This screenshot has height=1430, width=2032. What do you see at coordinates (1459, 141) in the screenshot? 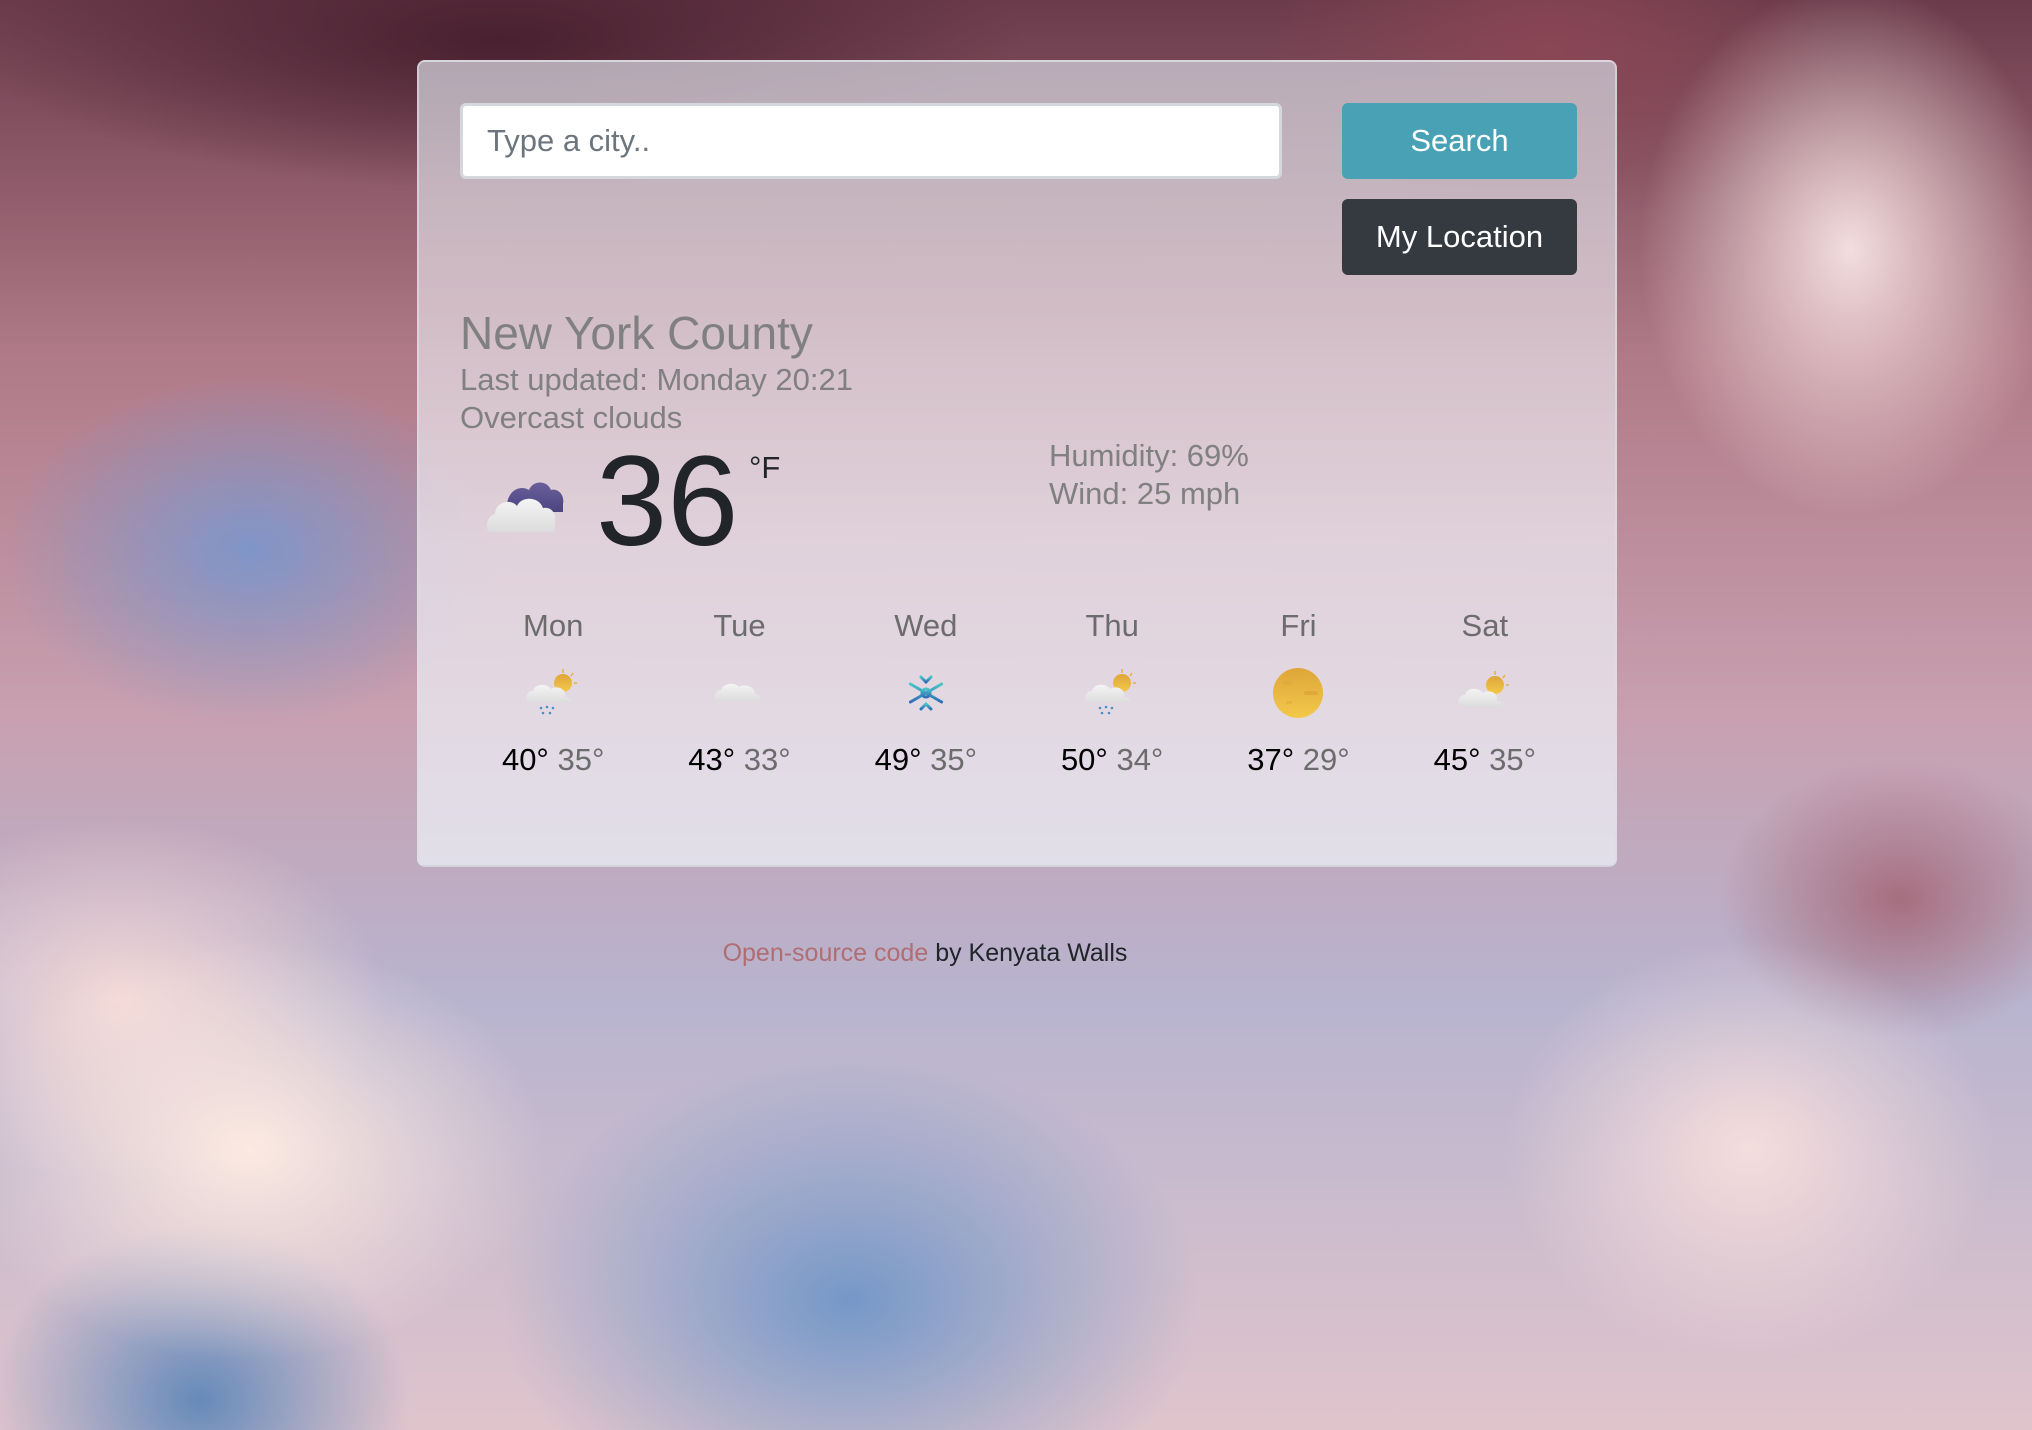
I see `search-button: Search` at bounding box center [1459, 141].